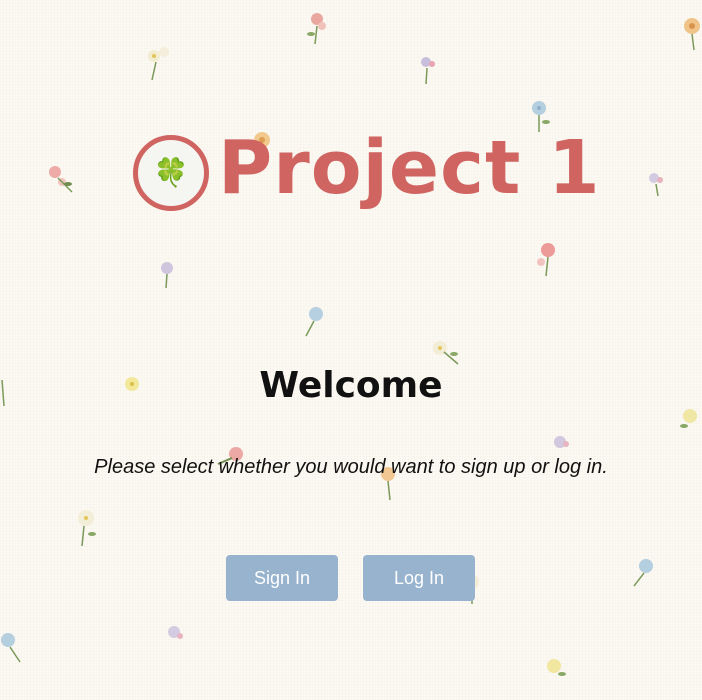 This screenshot has width=702, height=700. Describe the element at coordinates (282, 578) in the screenshot. I see `sign-in-button: Sign In` at that location.